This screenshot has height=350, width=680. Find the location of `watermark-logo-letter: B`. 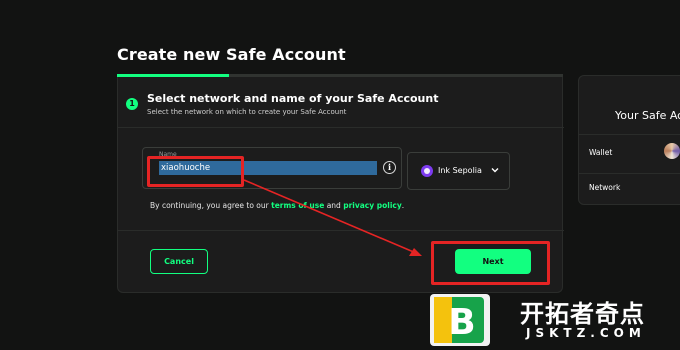

watermark-logo-letter: B is located at coordinates (461, 322).